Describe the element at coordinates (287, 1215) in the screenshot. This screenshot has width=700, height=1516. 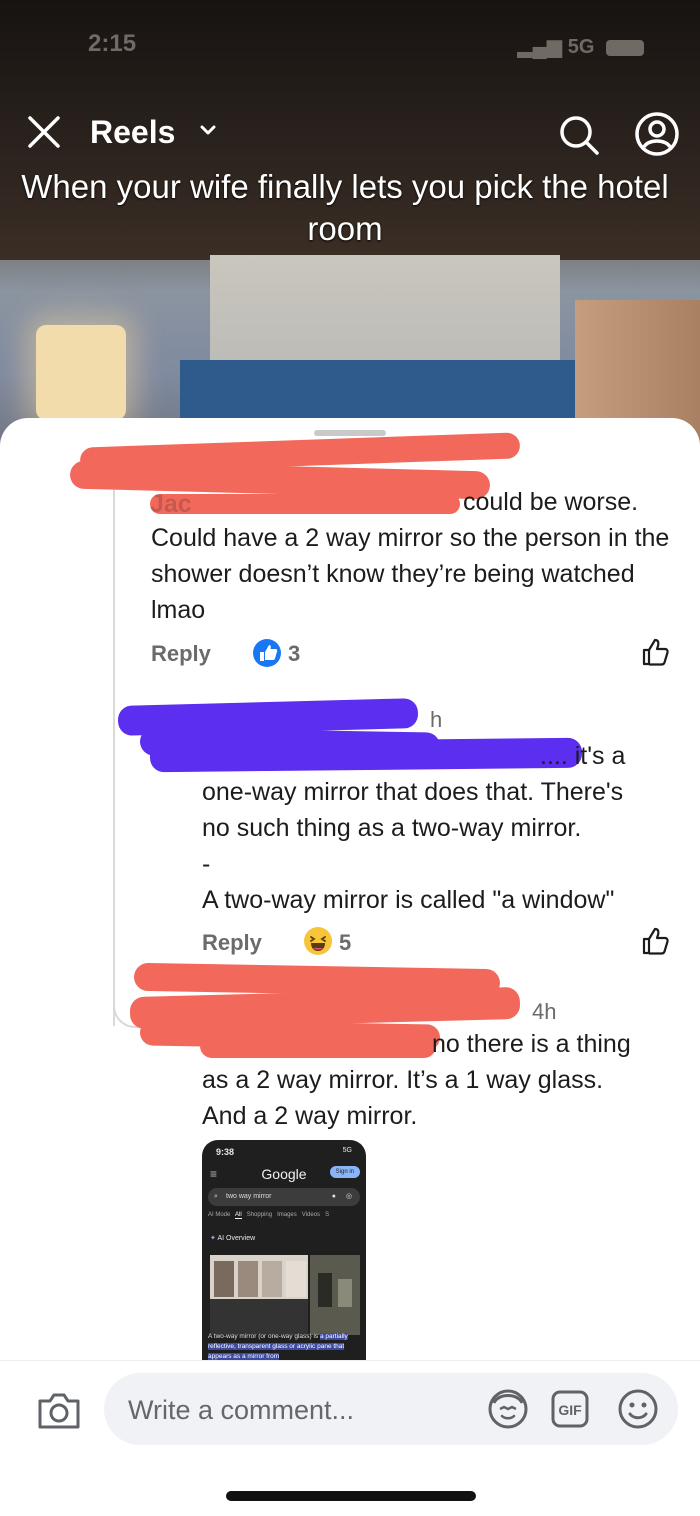
I see `attachment-tab: Images` at that location.